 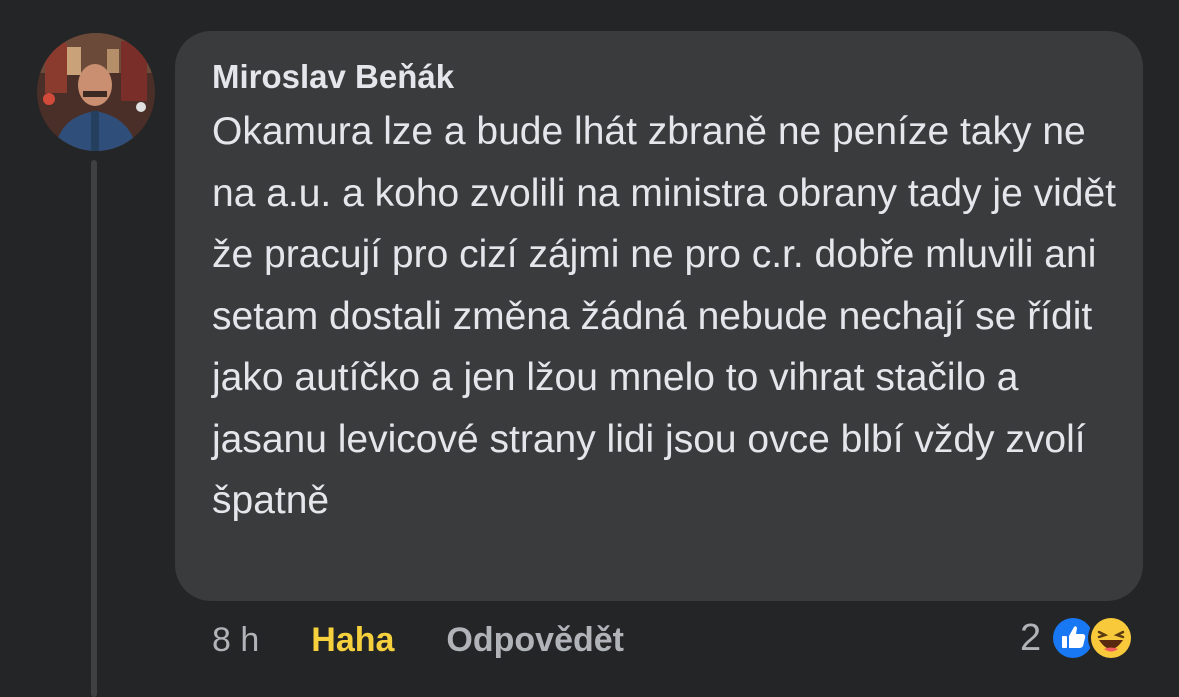 What do you see at coordinates (352, 640) in the screenshot?
I see `reaction-button: Haha` at bounding box center [352, 640].